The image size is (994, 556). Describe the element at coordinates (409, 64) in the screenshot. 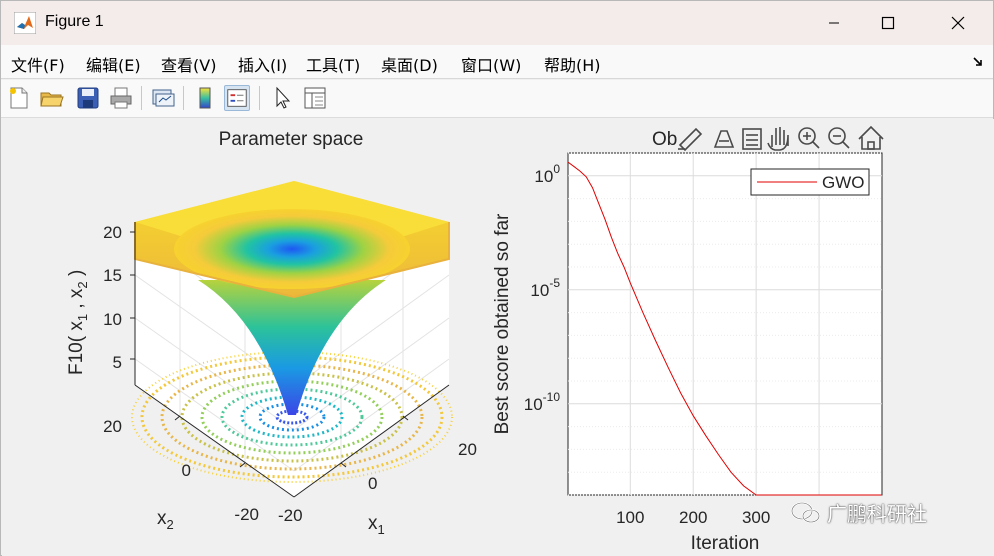

I see `menu-desktop: 桌面(D)` at that location.